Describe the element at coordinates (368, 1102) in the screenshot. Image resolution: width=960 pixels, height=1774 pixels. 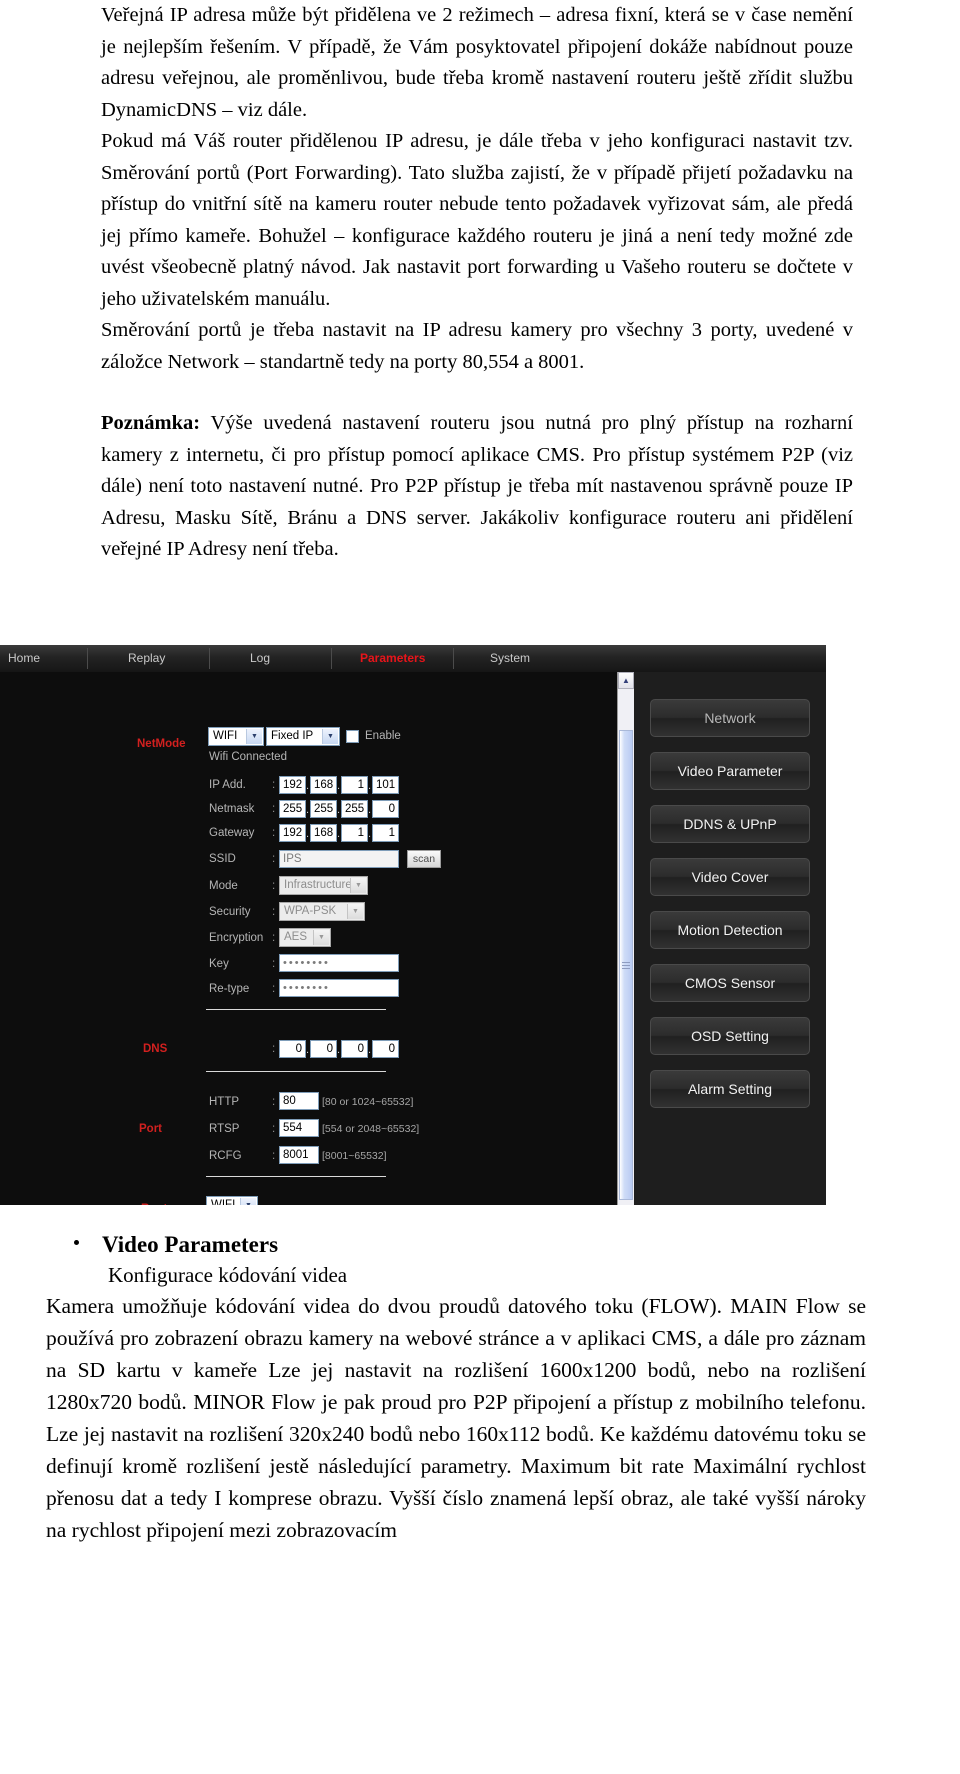
I see `http-port-hint: [80 or 1024~65532]` at that location.